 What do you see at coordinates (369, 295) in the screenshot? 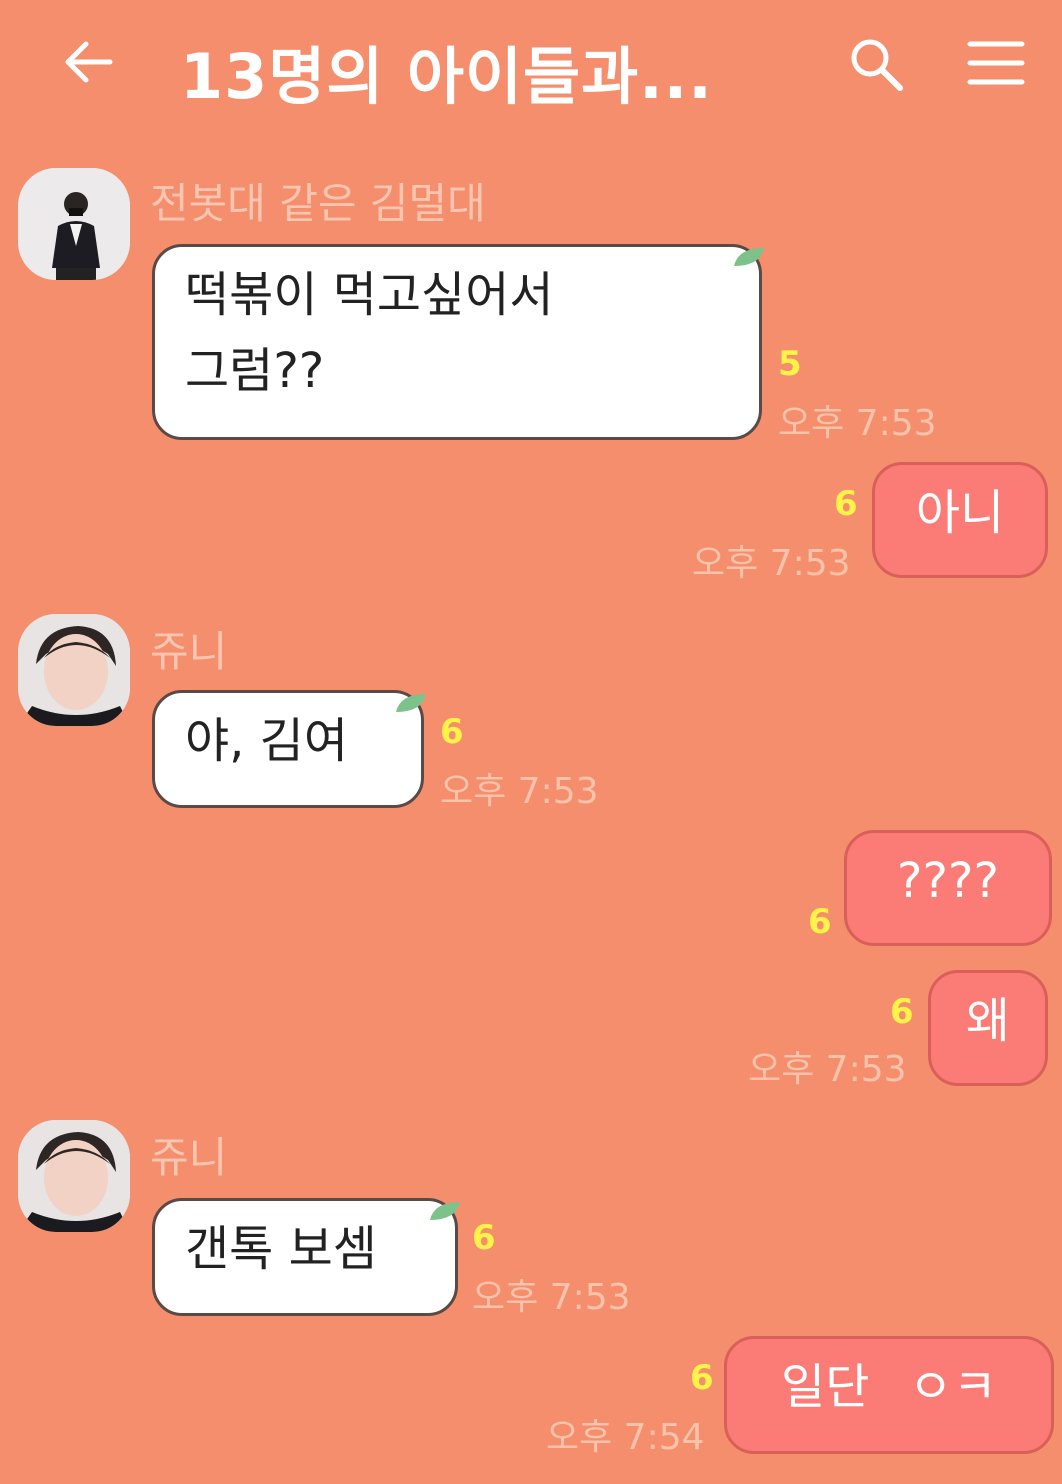
I see `message-text-line: 떡볶이 먹고싶어서` at bounding box center [369, 295].